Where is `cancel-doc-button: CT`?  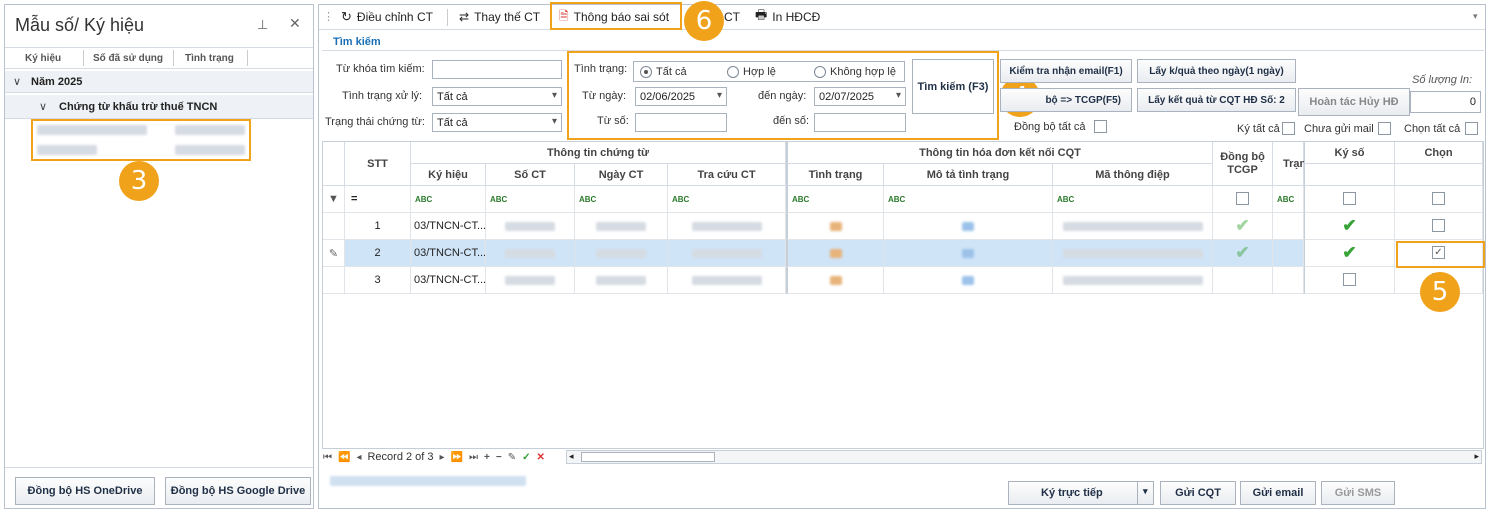
cancel-doc-button: CT is located at coordinates (732, 17).